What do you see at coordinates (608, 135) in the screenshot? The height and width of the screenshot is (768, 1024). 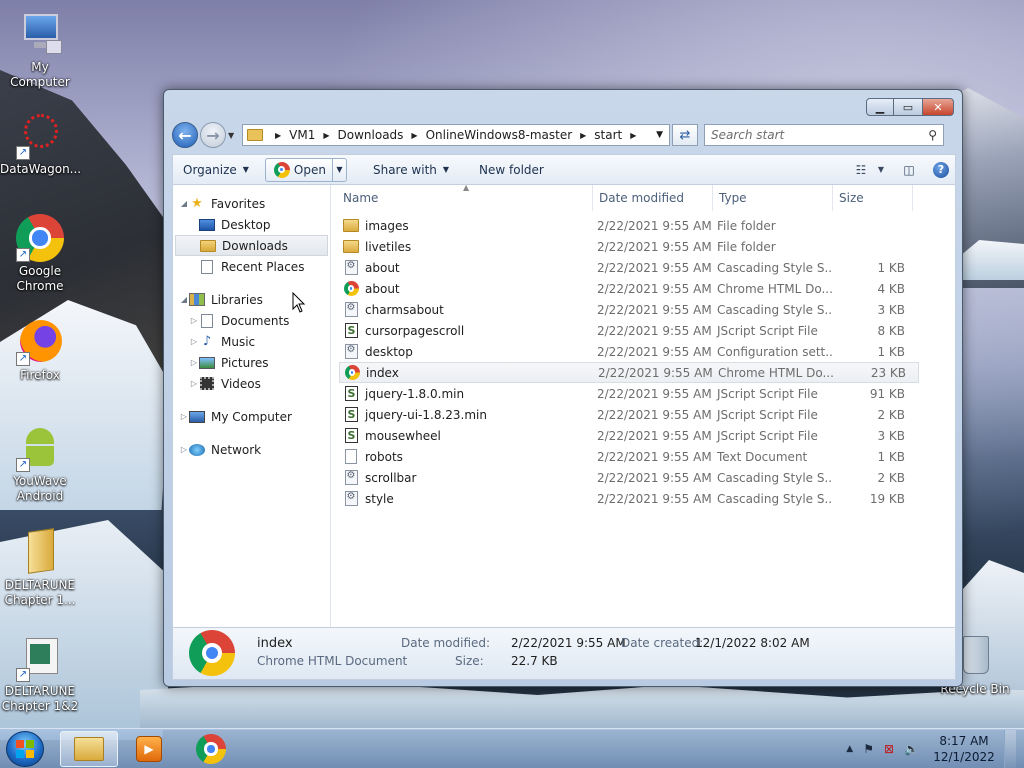 I see `breadcrumb-item: start` at bounding box center [608, 135].